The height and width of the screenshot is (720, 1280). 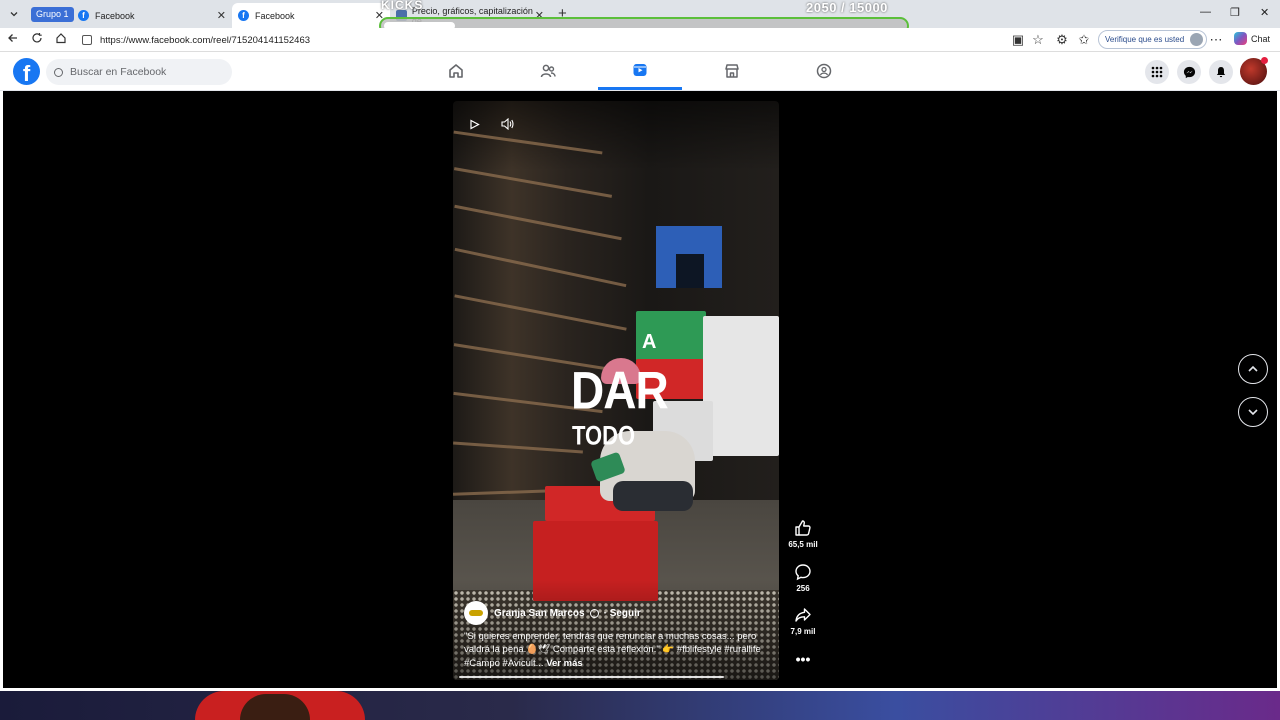 I want to click on notifications-button, so click(x=1221, y=72).